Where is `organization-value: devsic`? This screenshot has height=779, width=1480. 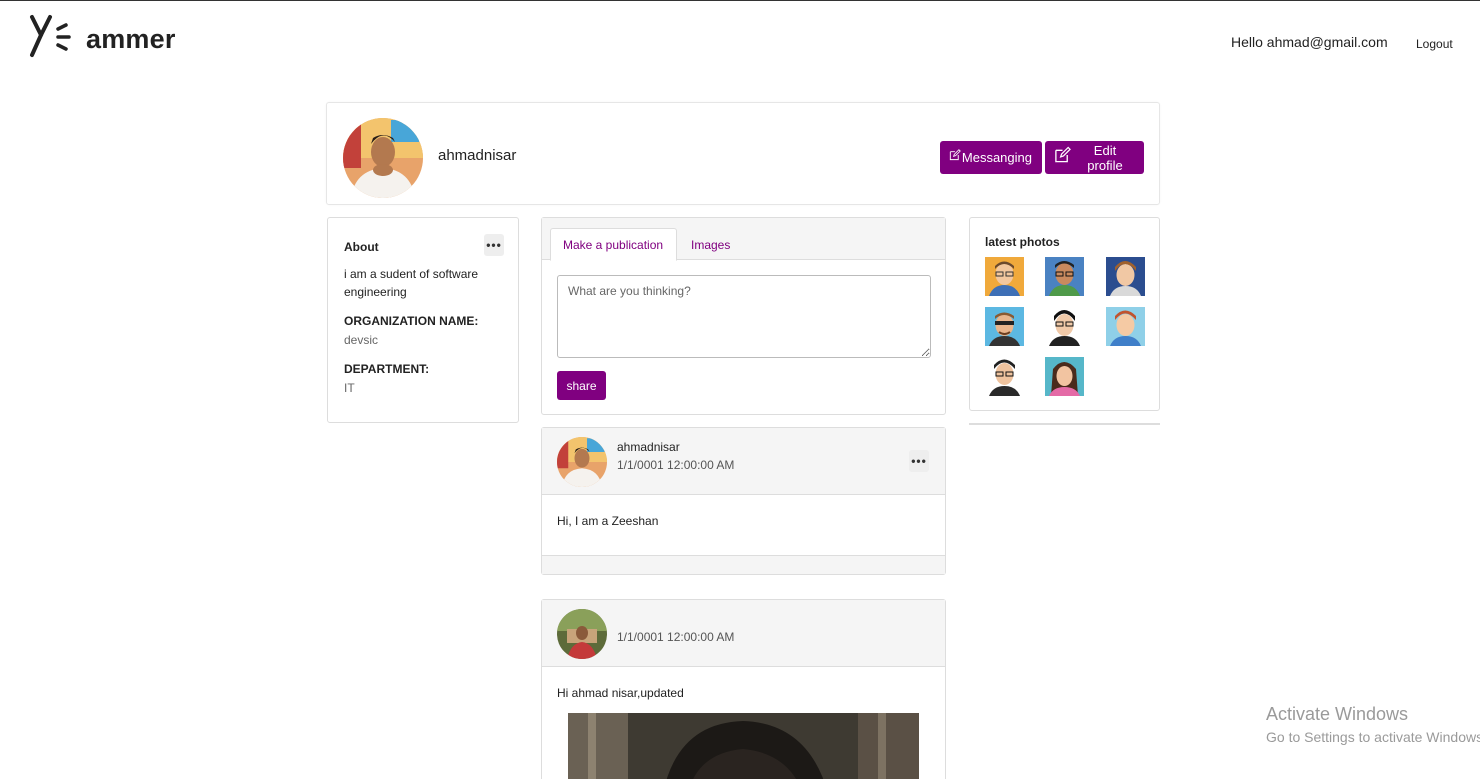
organization-value: devsic is located at coordinates (361, 340).